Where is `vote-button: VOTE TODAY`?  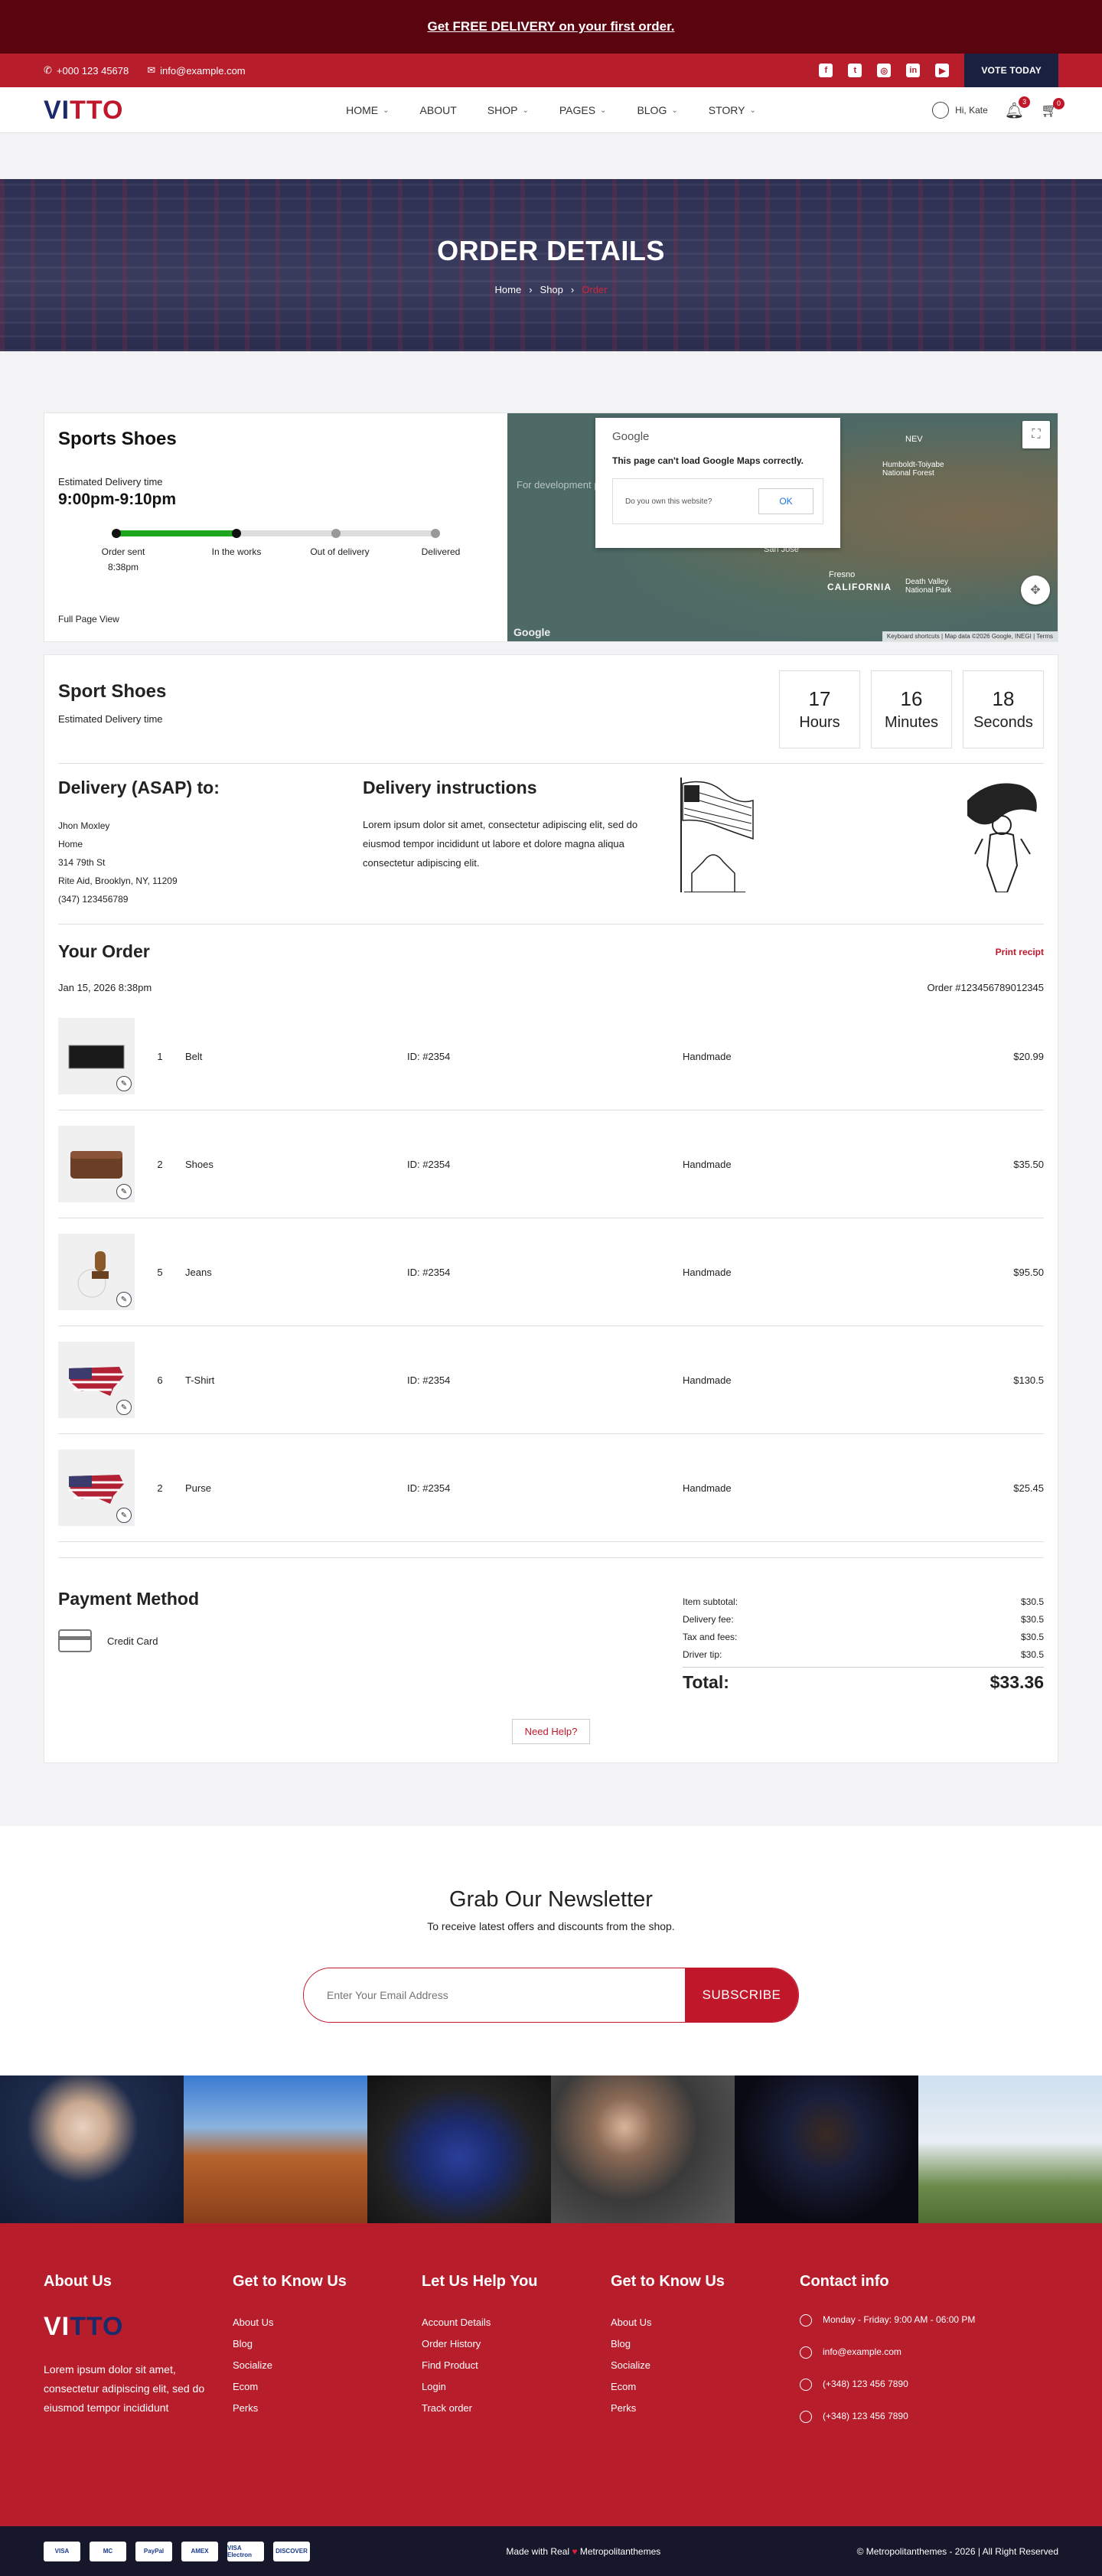
vote-button: VOTE TODAY is located at coordinates (1011, 70).